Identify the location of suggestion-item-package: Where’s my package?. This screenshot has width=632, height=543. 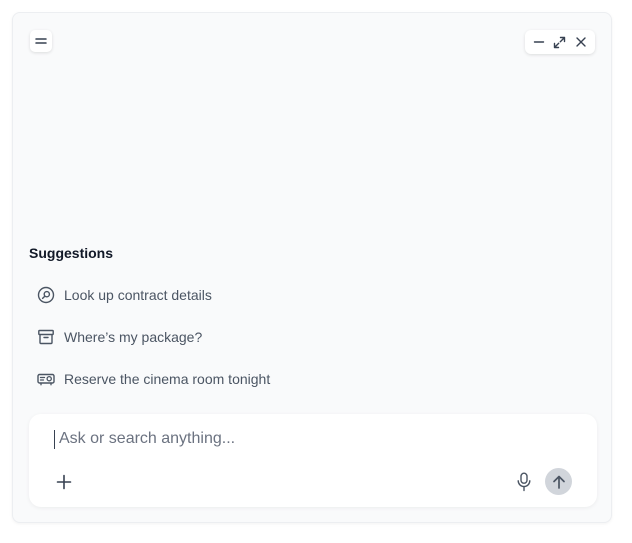
(119, 337).